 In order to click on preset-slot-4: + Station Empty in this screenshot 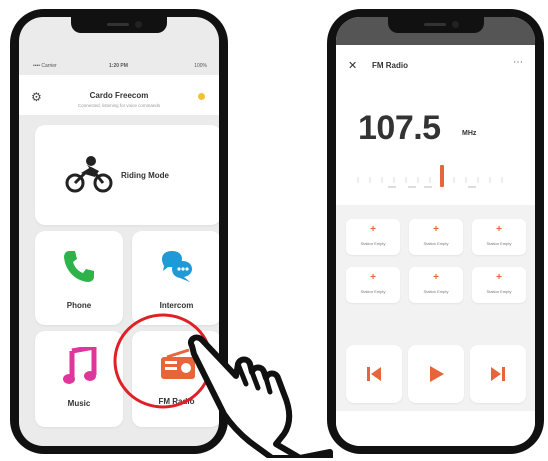, I will do `click(373, 285)`.